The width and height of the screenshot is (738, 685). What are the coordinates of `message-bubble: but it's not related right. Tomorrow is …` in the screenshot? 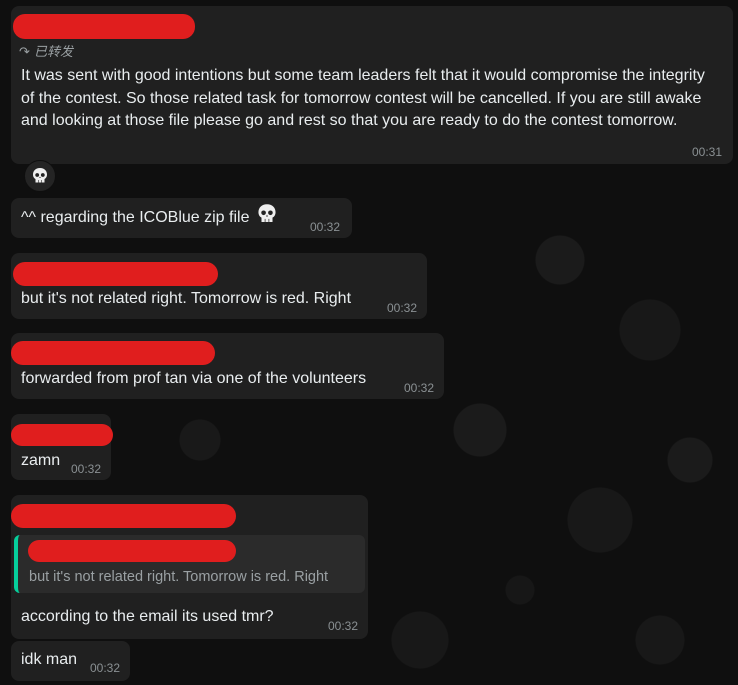 It's located at (219, 286).